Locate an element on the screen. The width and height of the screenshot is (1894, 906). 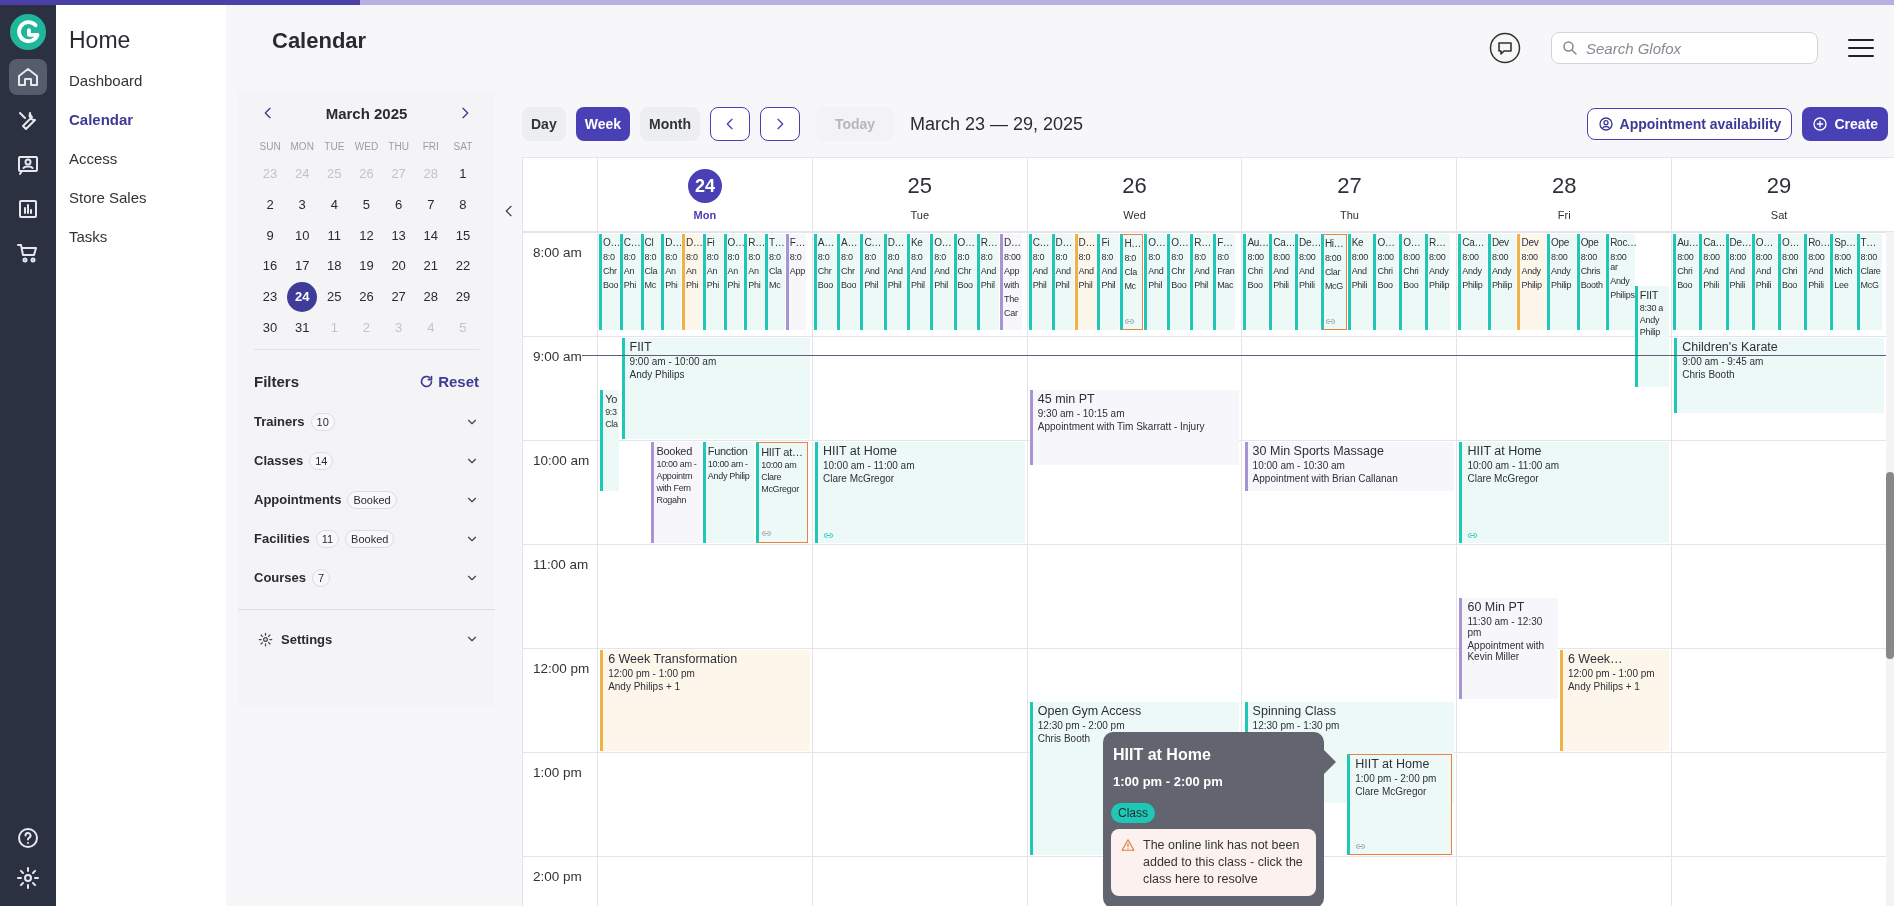
day-number: 19 is located at coordinates (366, 266).